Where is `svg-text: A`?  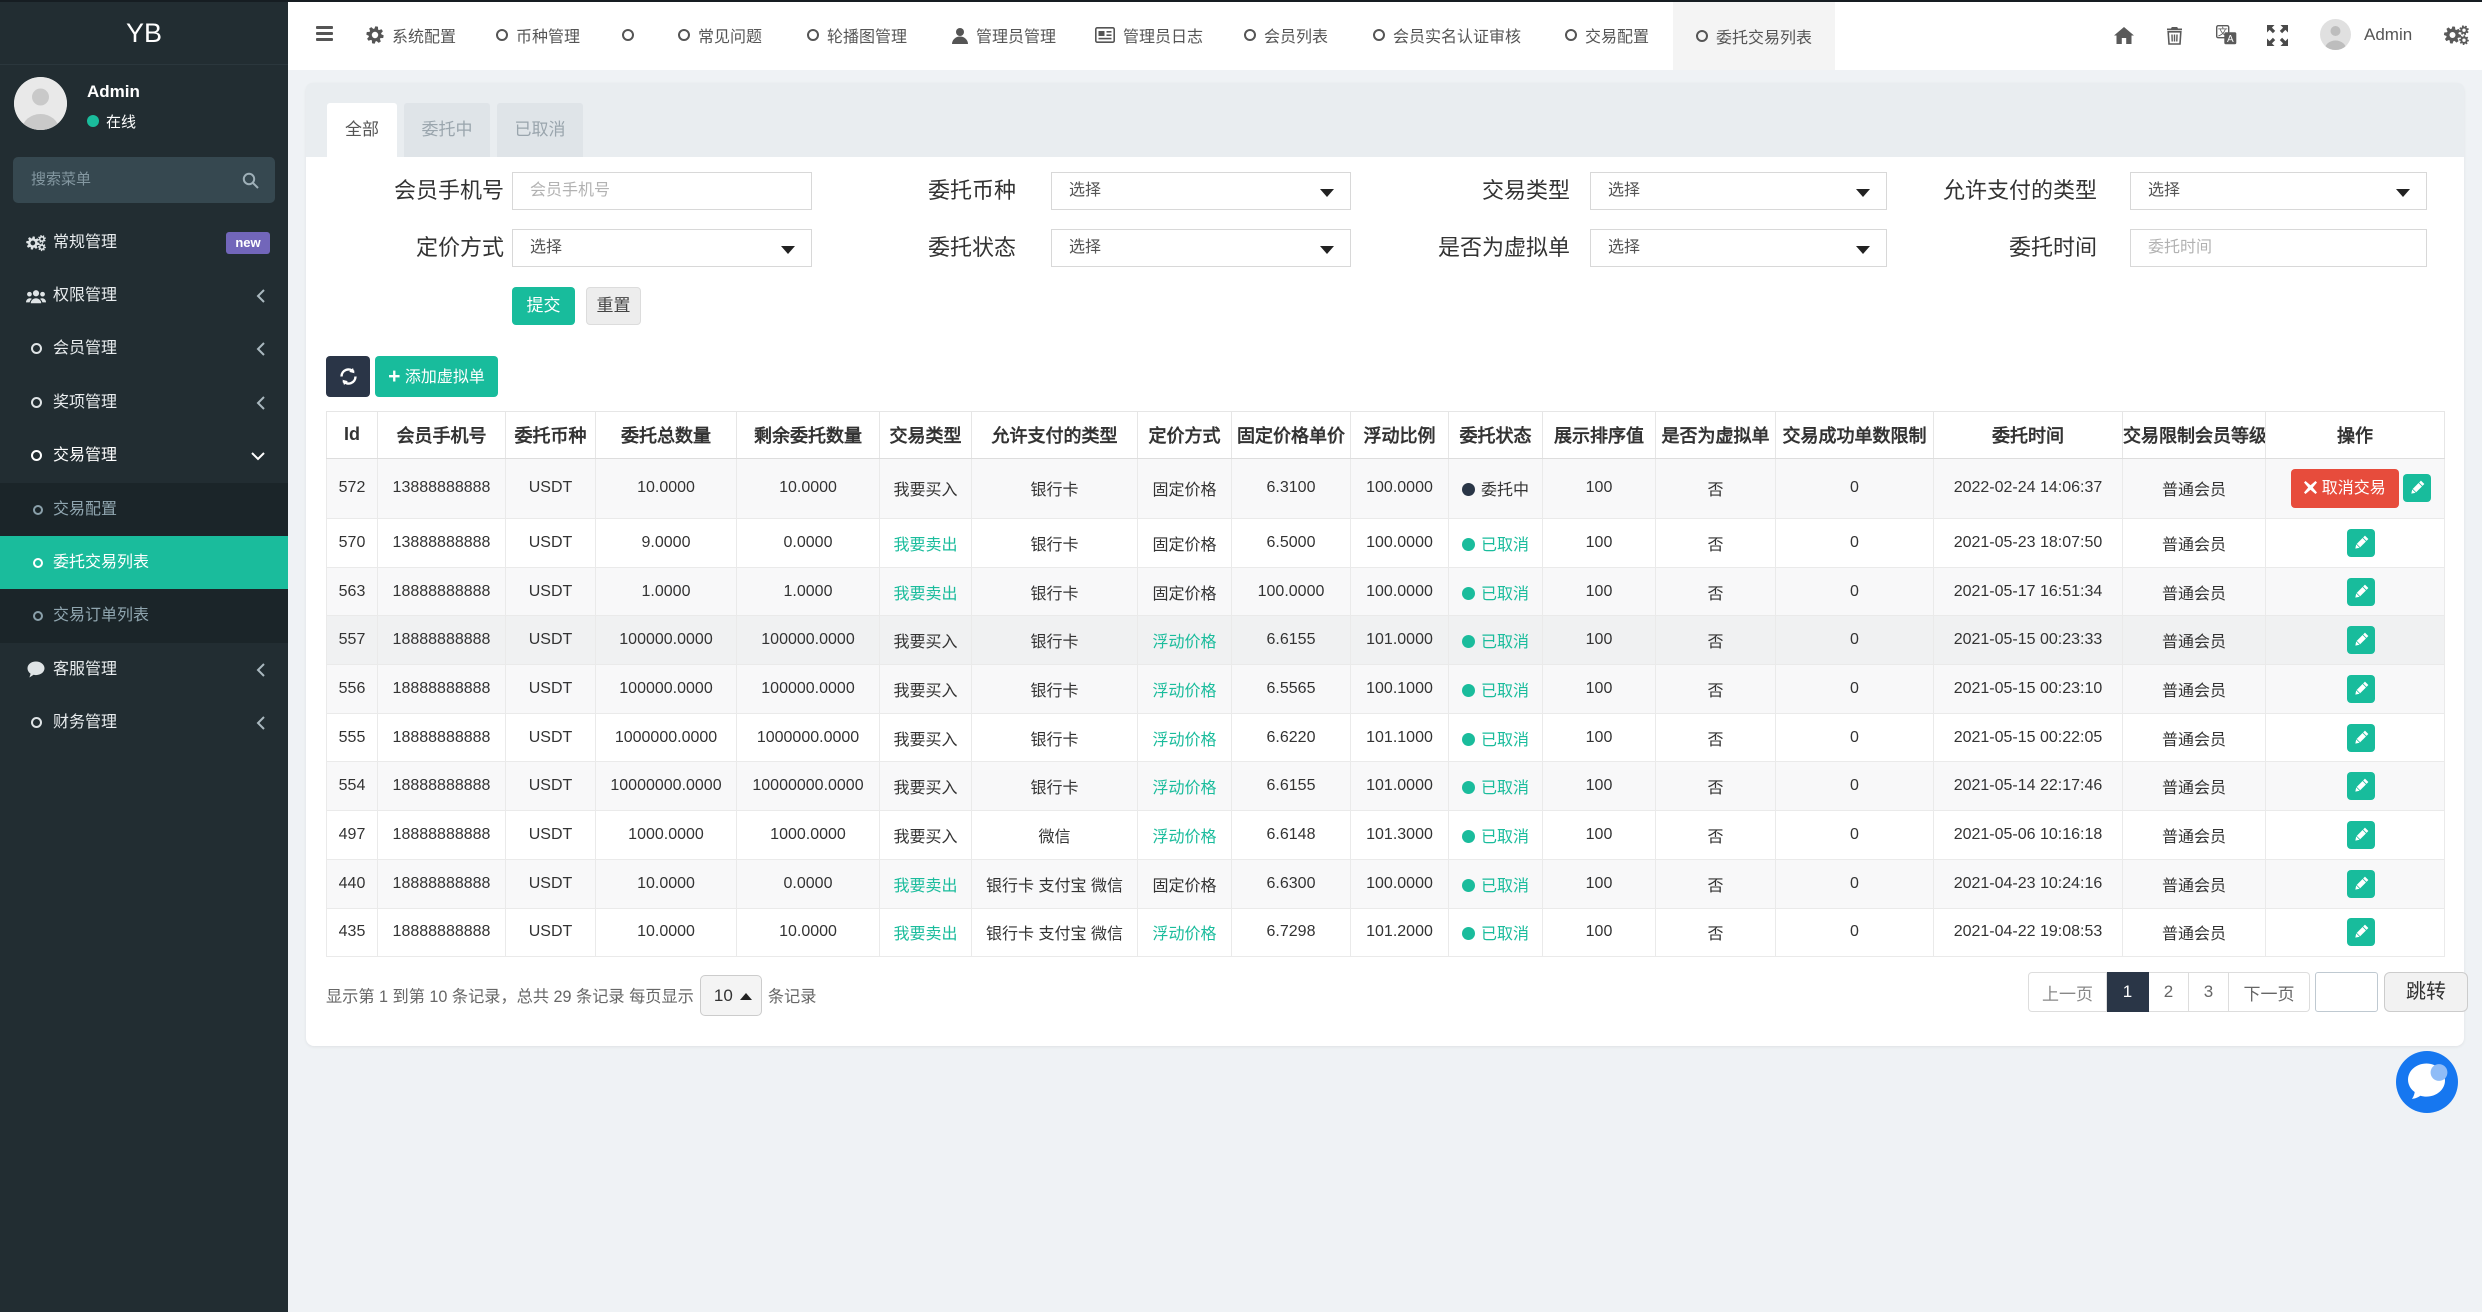 svg-text: A is located at coordinates (2230, 39).